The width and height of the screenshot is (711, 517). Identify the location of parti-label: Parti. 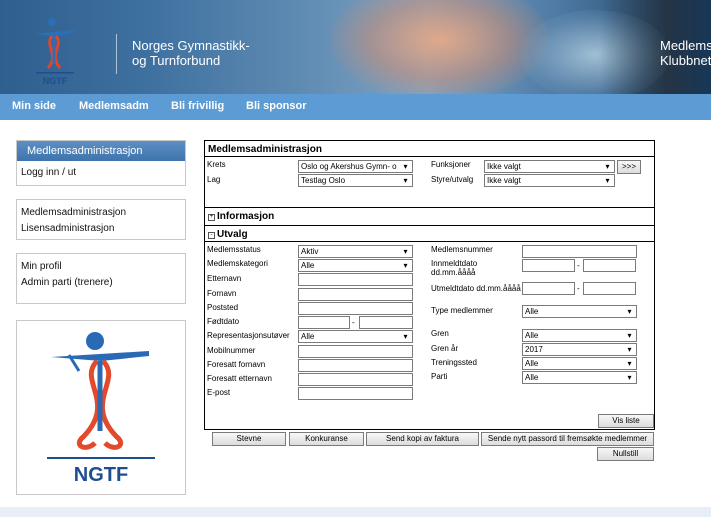
(439, 376).